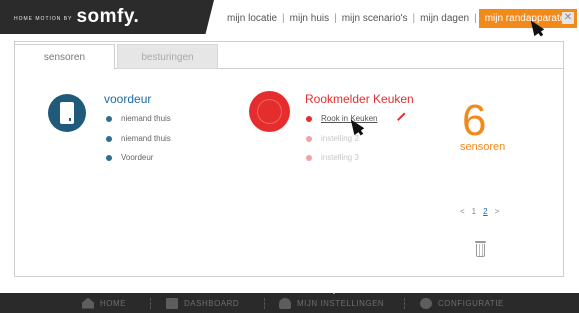  What do you see at coordinates (340, 157) in the screenshot?
I see `smoke-item-label: instelling 3` at bounding box center [340, 157].